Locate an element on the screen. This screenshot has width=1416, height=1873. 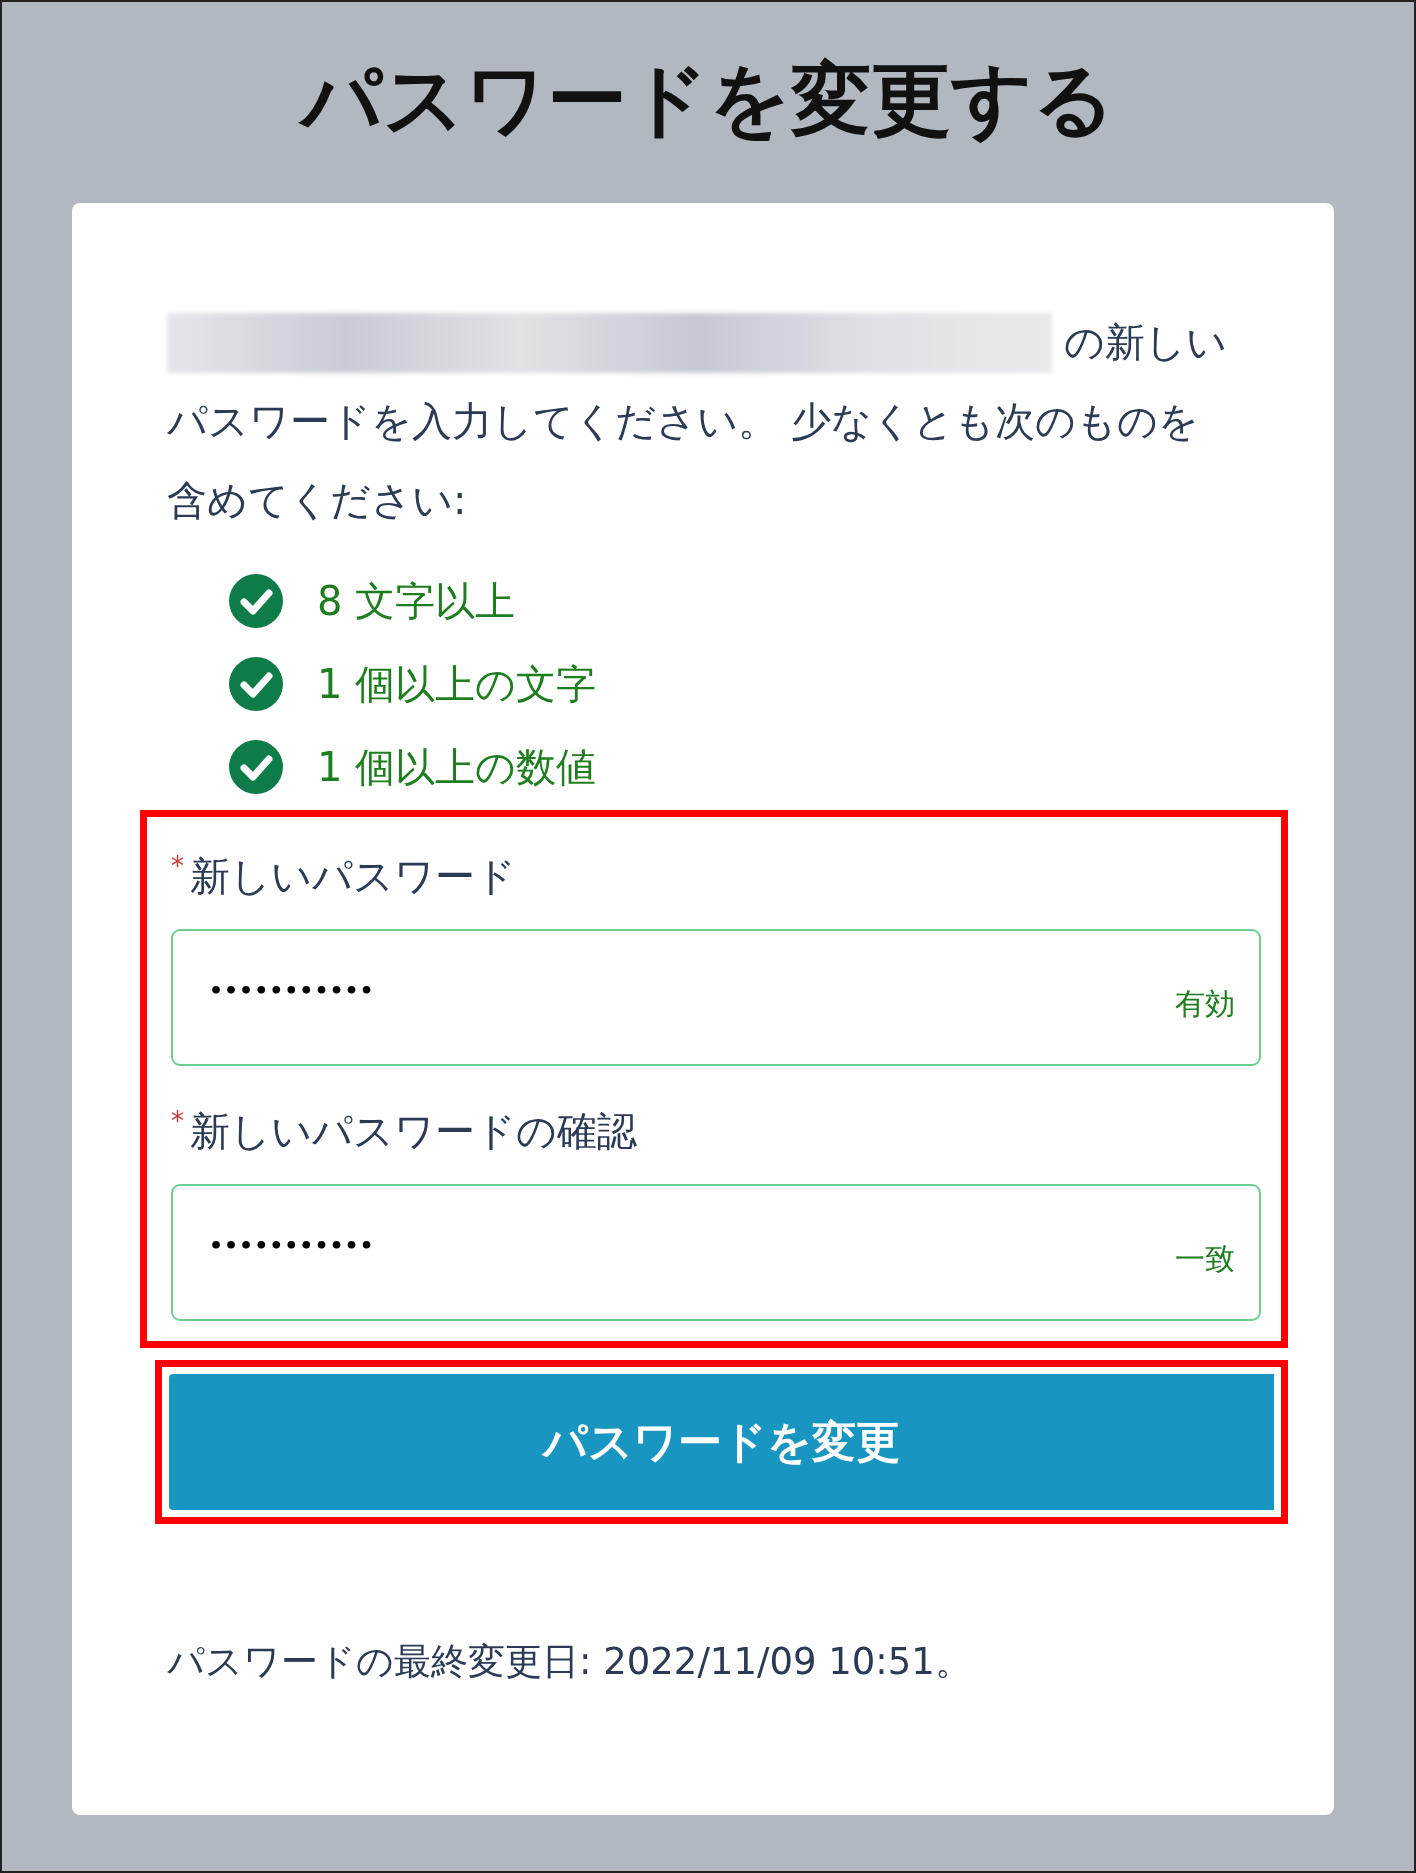
intro-text: の新しい is located at coordinates (1145, 342).